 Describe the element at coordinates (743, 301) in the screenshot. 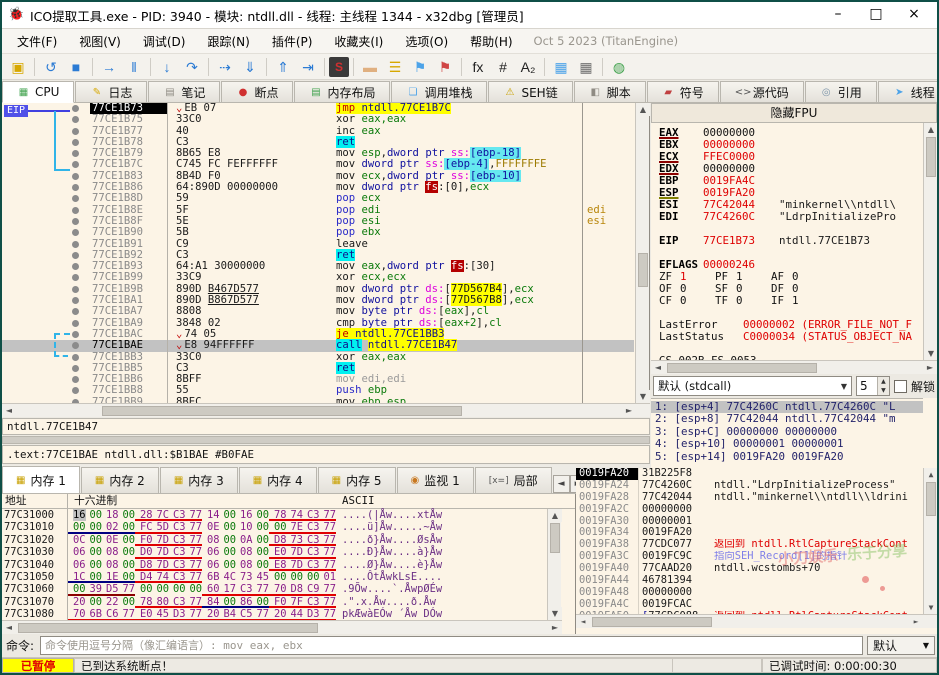

I see `flag-TF: TF 0` at that location.